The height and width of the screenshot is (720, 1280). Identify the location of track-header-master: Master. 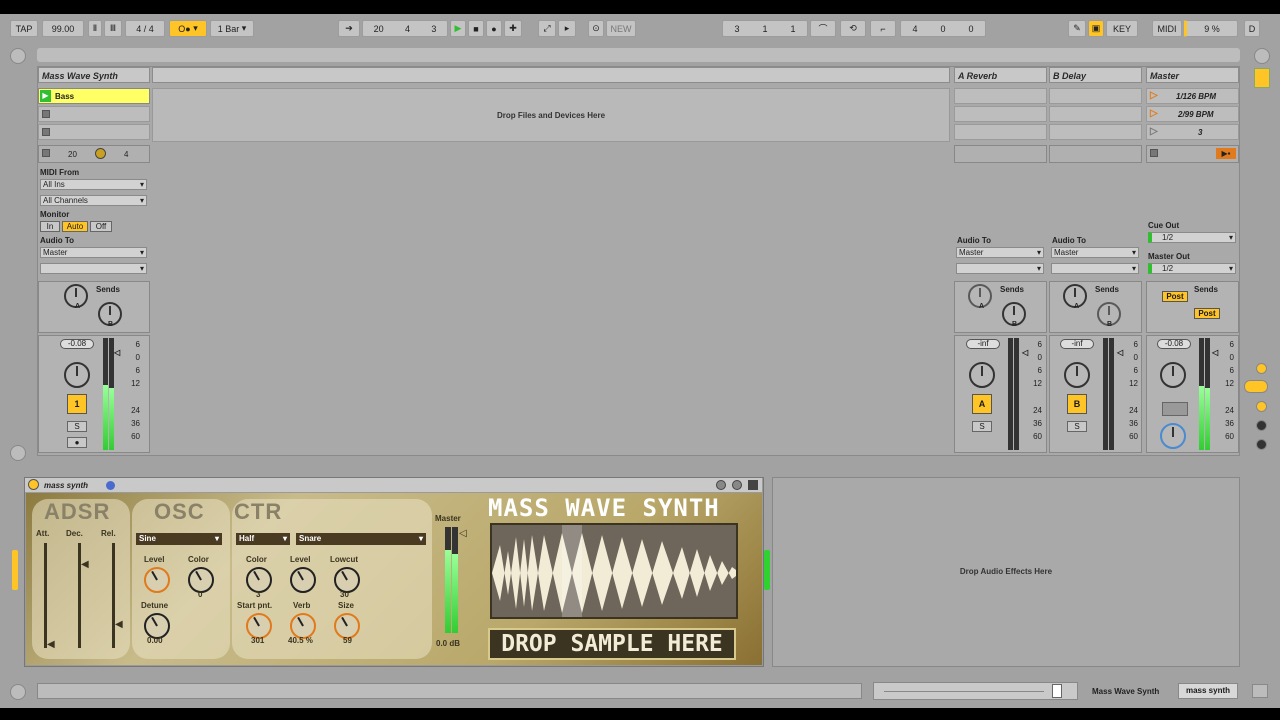
(1192, 75).